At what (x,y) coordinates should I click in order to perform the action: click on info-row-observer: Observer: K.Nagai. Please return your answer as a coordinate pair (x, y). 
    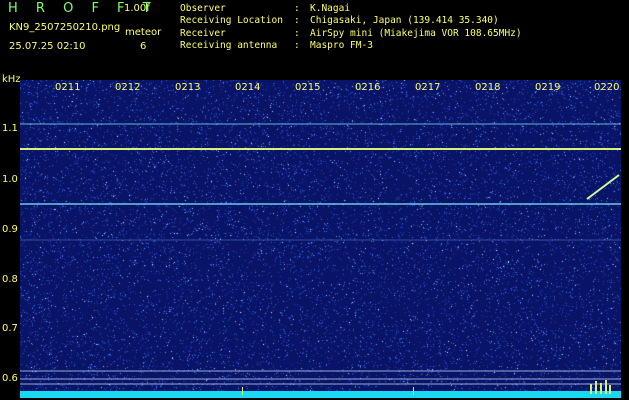
    Looking at the image, I should click on (265, 8).